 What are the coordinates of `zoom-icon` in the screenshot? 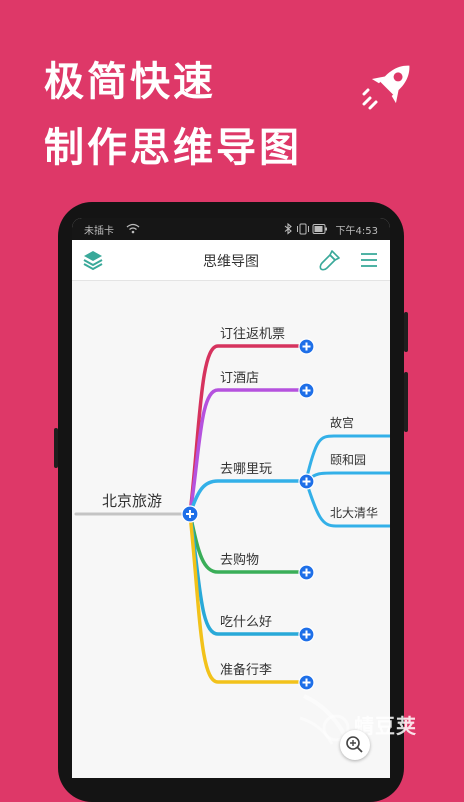 It's located at (354, 744).